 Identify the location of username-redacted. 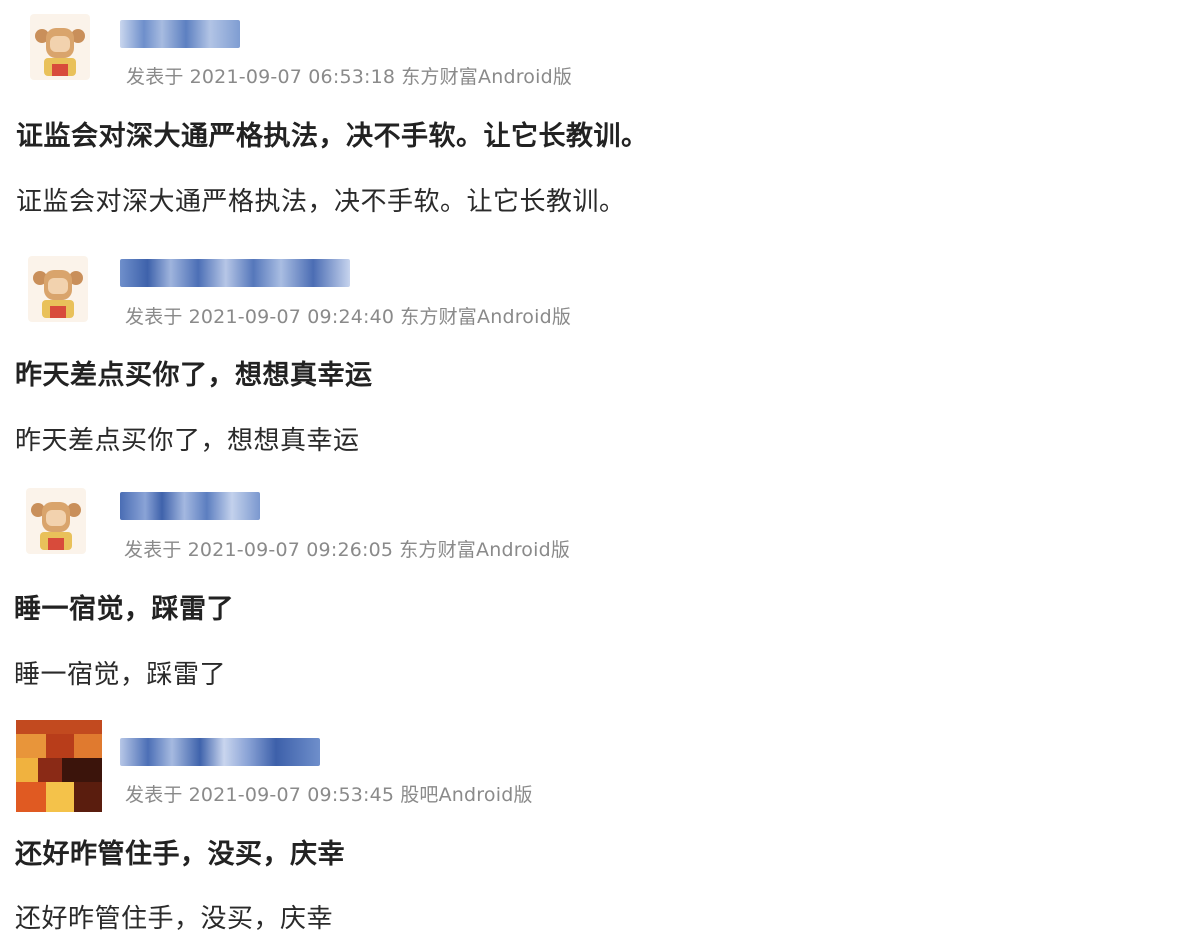
(220, 752).